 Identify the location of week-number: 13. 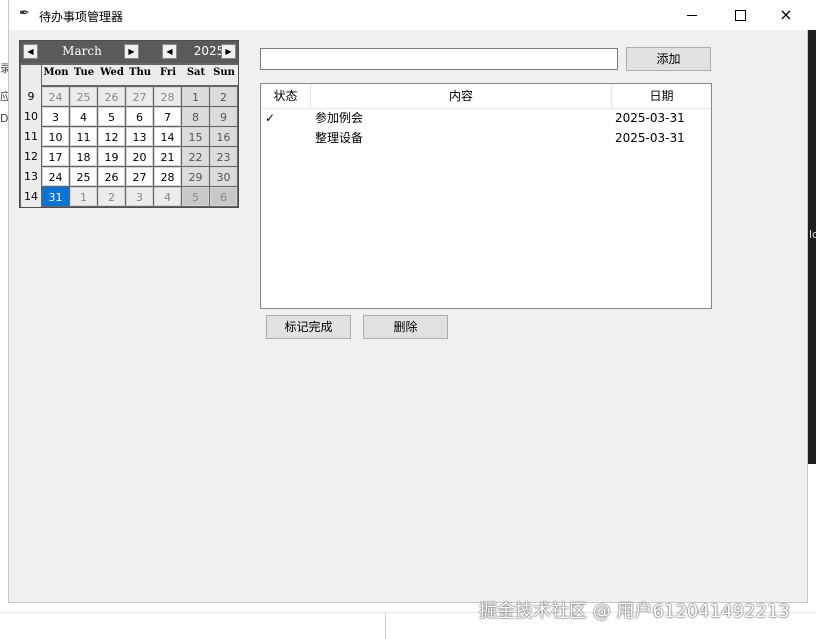
(31, 176).